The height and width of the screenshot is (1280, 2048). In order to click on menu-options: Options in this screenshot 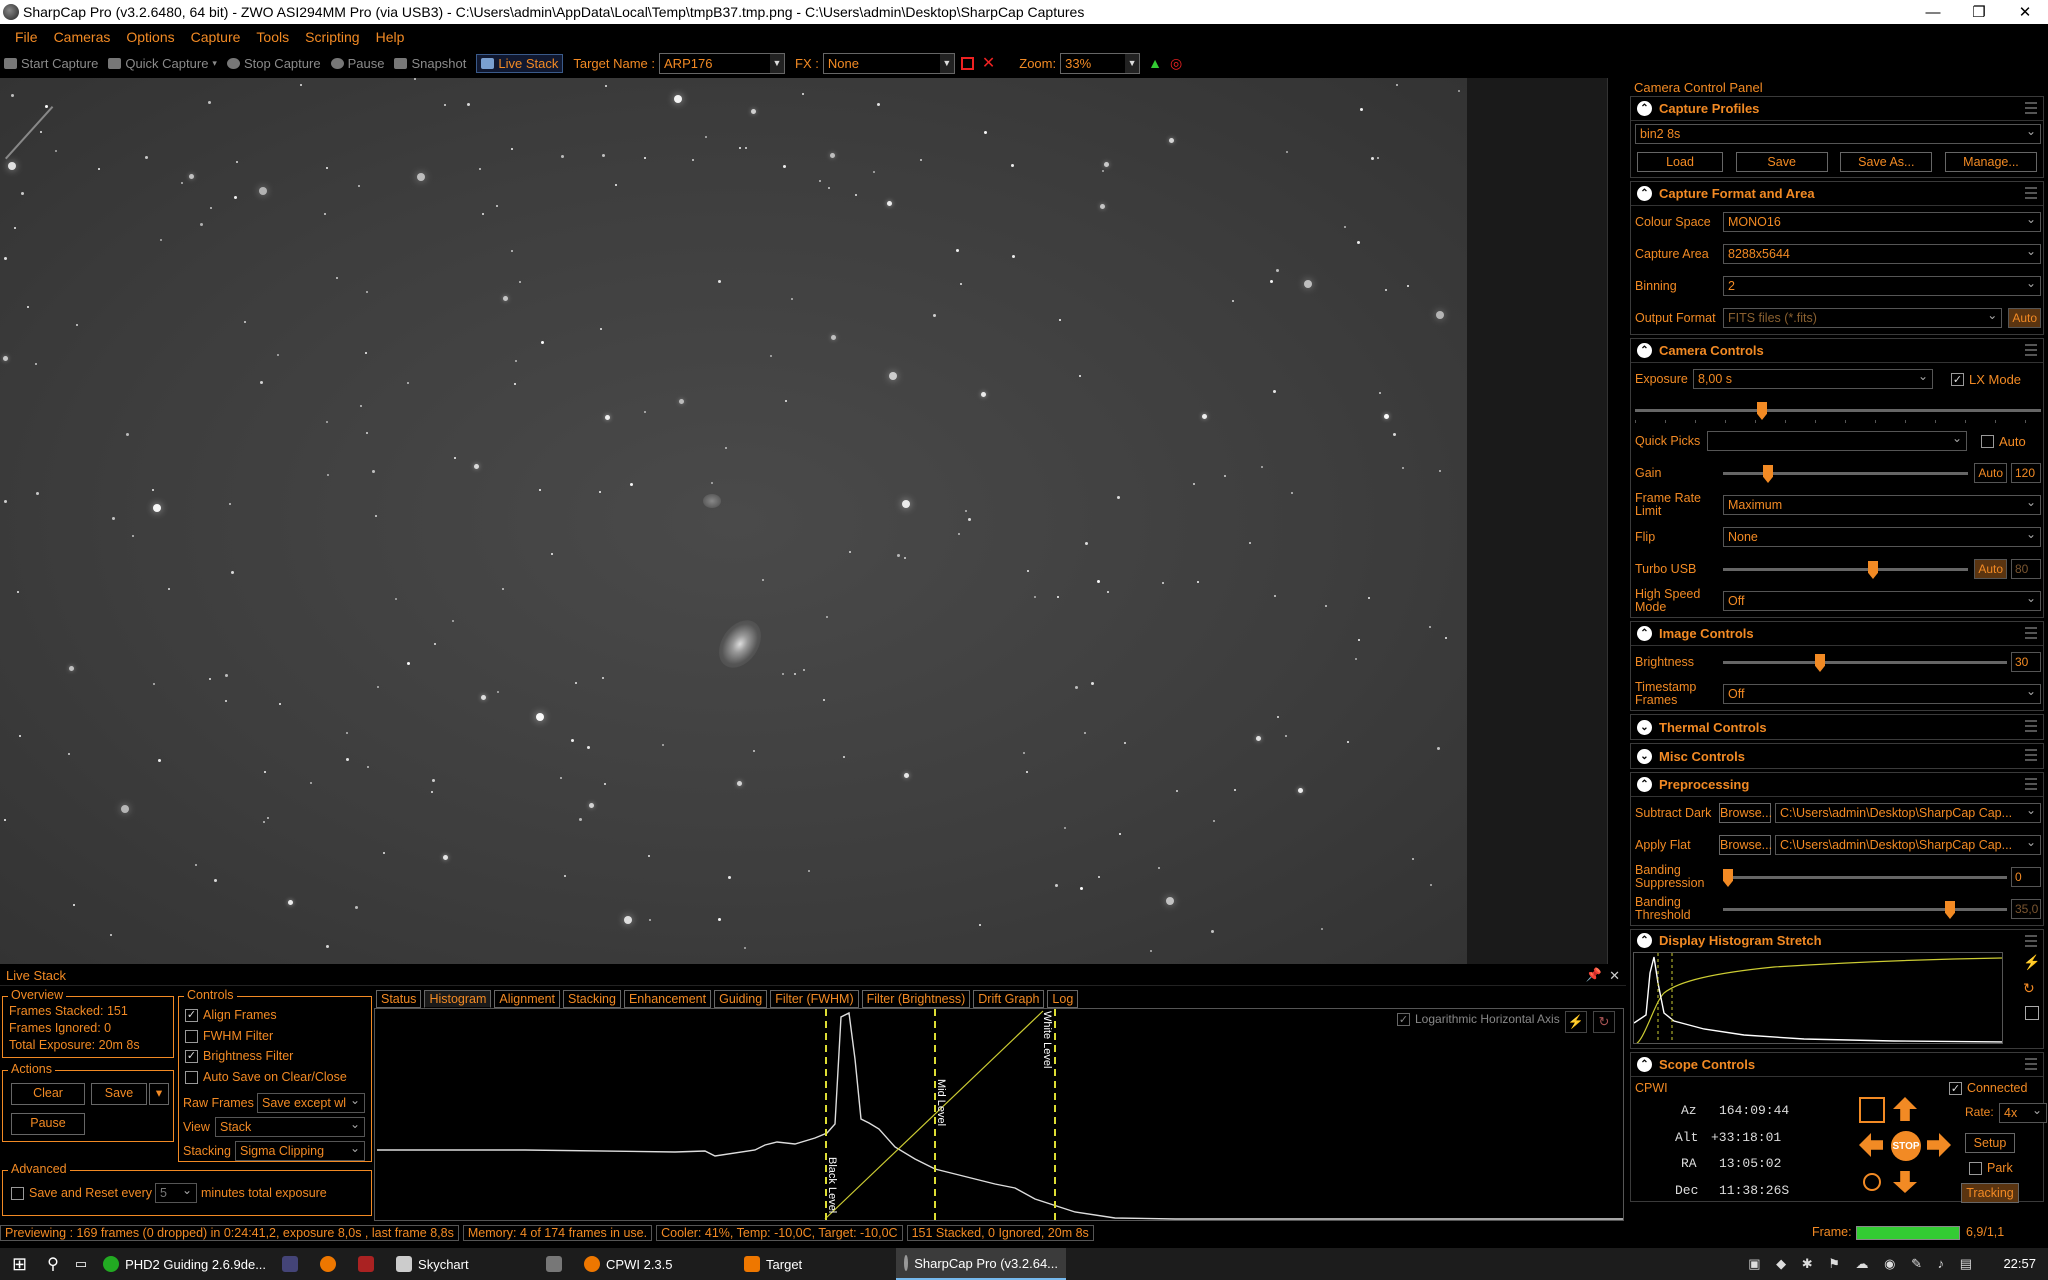, I will do `click(150, 37)`.